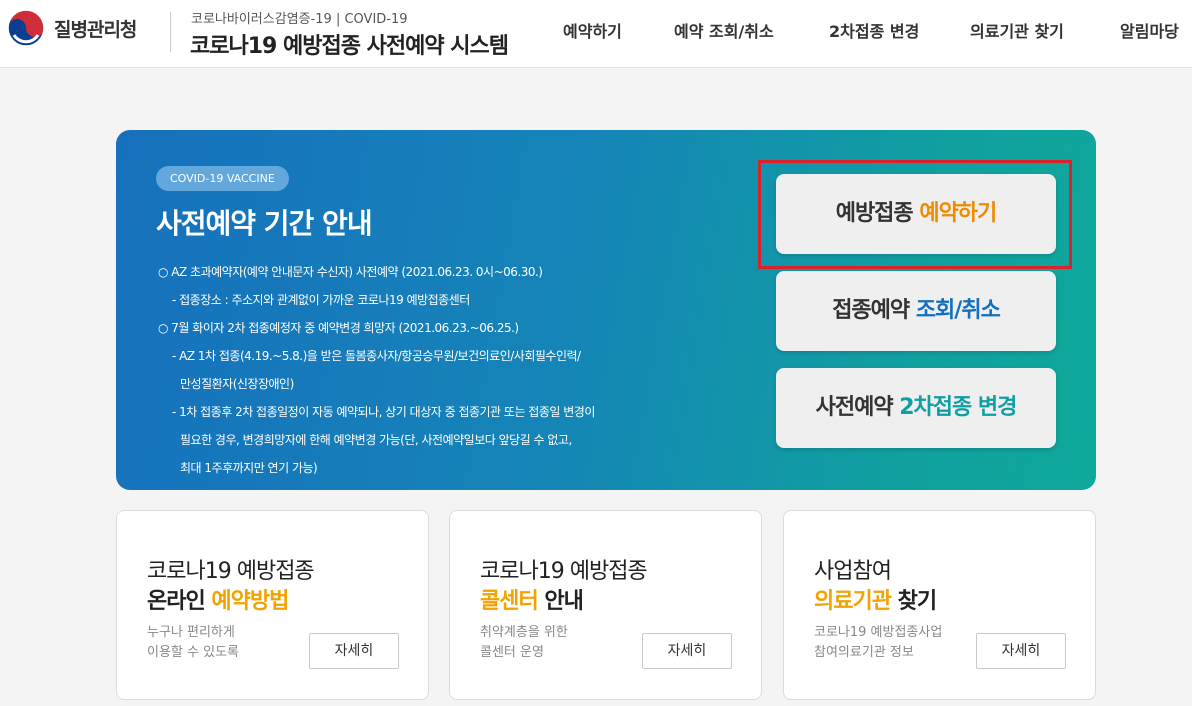 The height and width of the screenshot is (706, 1192). Describe the element at coordinates (264, 223) in the screenshot. I see `banner-title: 사전예약 기간 안내` at that location.